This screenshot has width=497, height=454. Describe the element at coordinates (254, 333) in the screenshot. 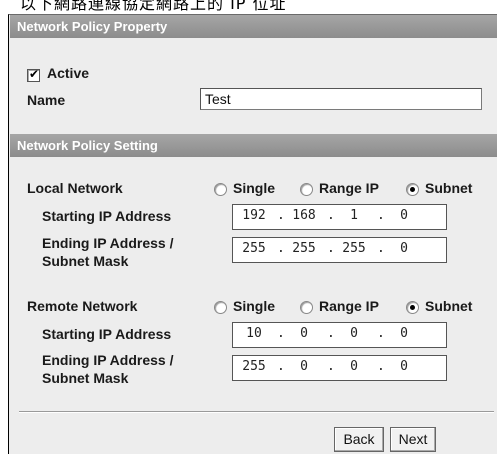

I see `ip-octet: 10` at that location.